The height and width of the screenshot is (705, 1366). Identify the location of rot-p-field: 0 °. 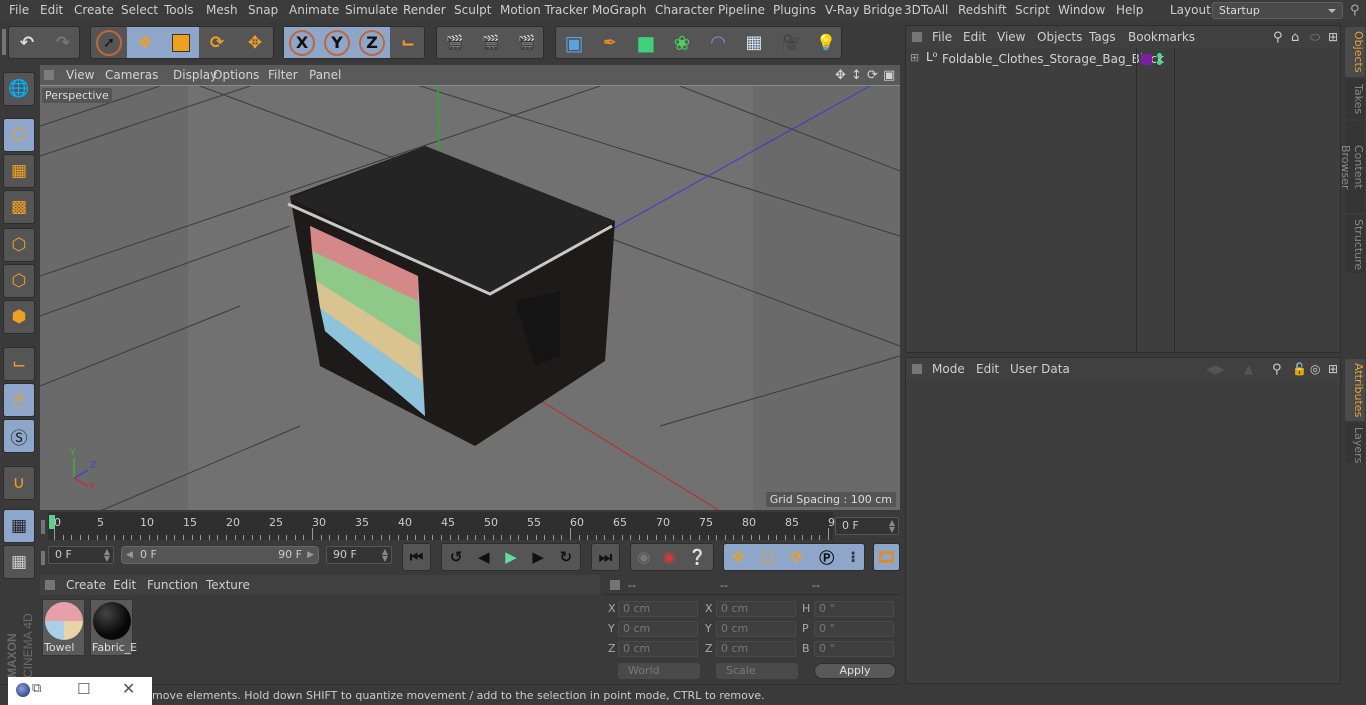
(854, 629).